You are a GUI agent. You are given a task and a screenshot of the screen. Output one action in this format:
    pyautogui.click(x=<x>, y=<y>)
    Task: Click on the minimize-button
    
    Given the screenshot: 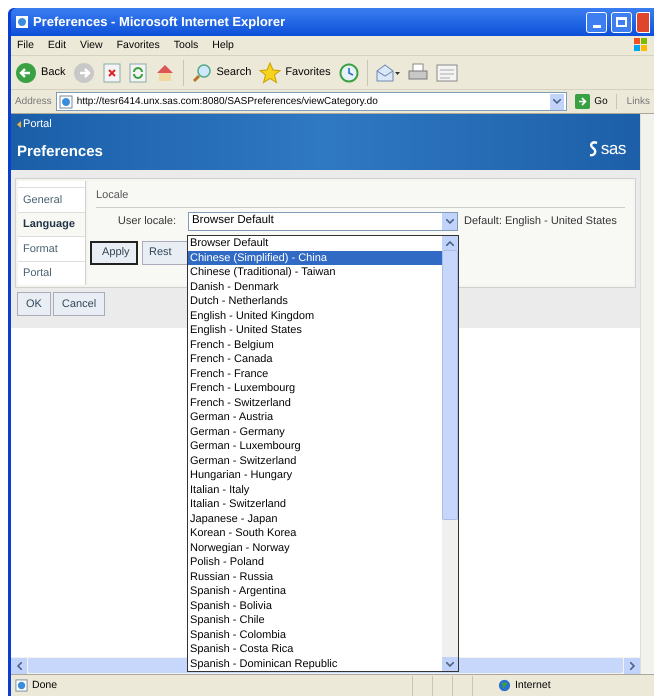 What is the action you would take?
    pyautogui.click(x=596, y=22)
    